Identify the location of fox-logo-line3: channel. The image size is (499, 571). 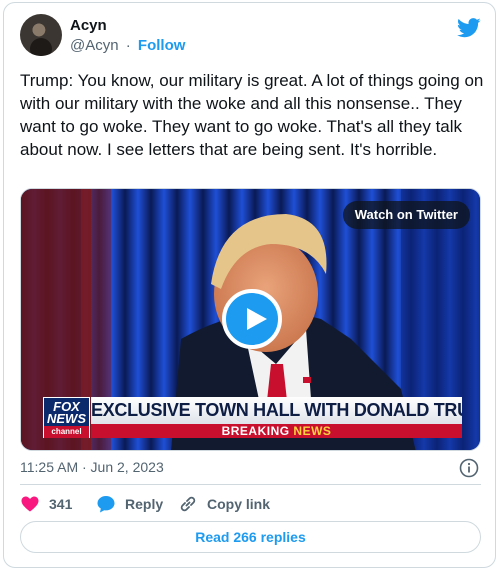
(66, 432).